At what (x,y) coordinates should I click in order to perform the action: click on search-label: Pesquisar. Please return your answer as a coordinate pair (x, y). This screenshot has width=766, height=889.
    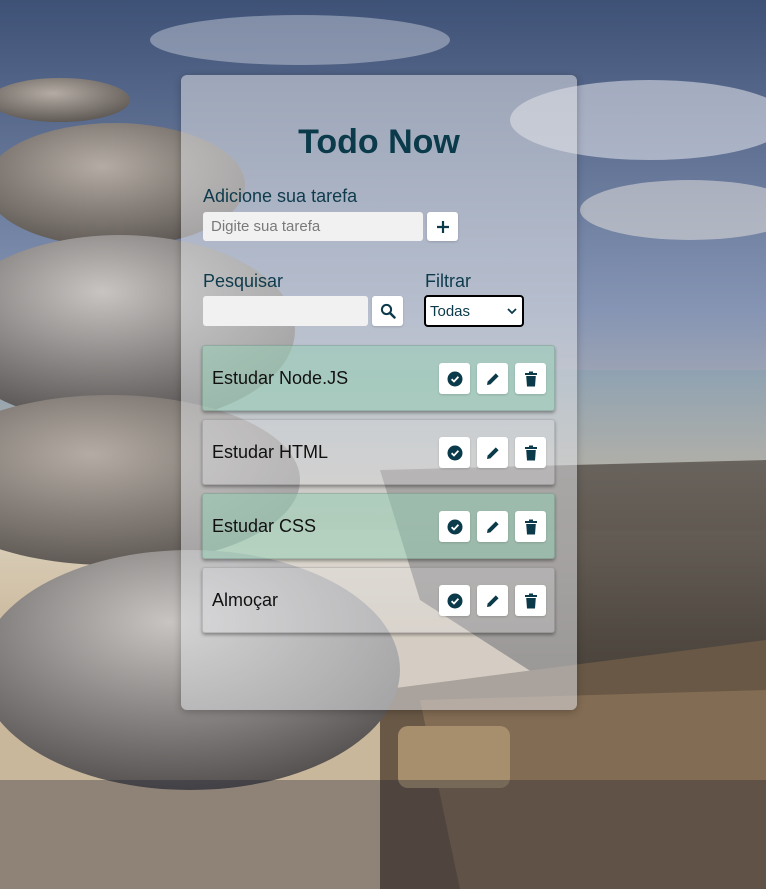
    Looking at the image, I should click on (243, 281).